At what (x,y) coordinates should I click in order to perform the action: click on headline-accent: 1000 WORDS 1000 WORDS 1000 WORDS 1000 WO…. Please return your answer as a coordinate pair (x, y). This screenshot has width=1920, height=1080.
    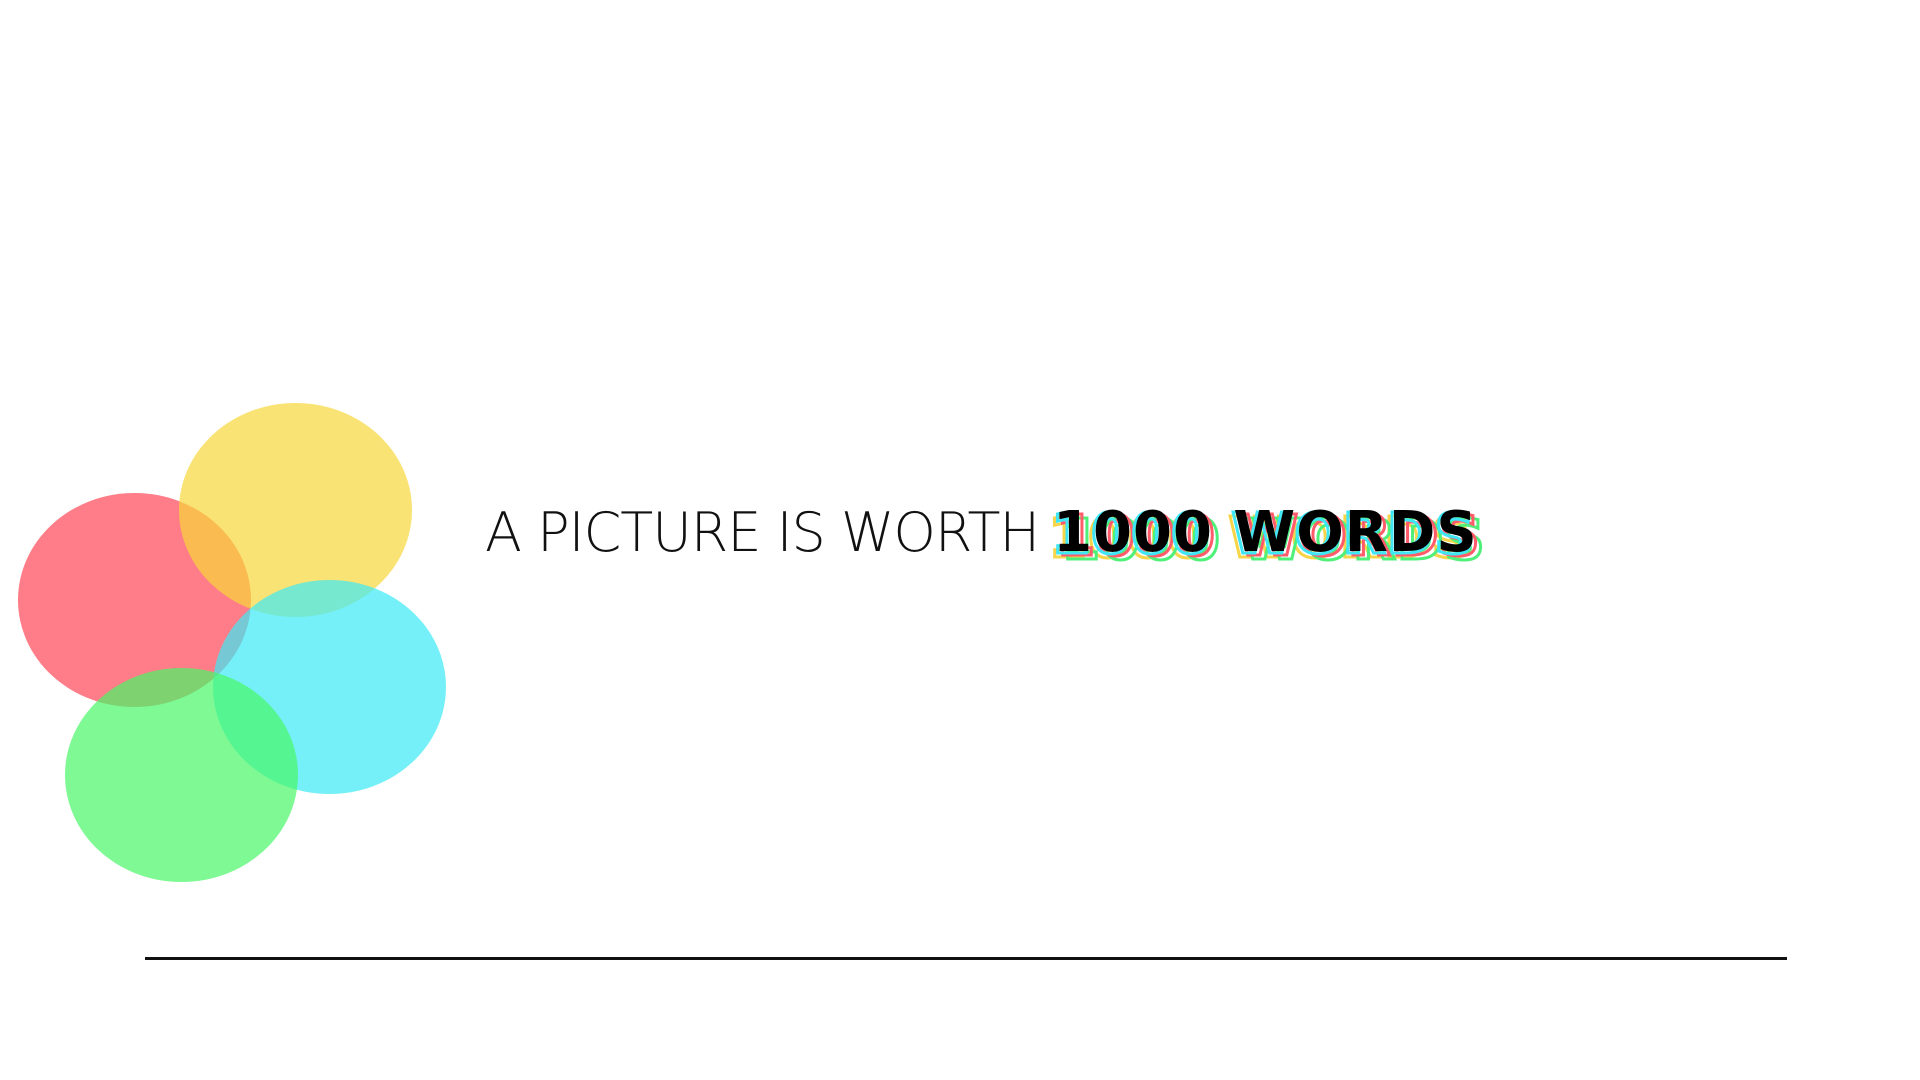
    Looking at the image, I should click on (1267, 536).